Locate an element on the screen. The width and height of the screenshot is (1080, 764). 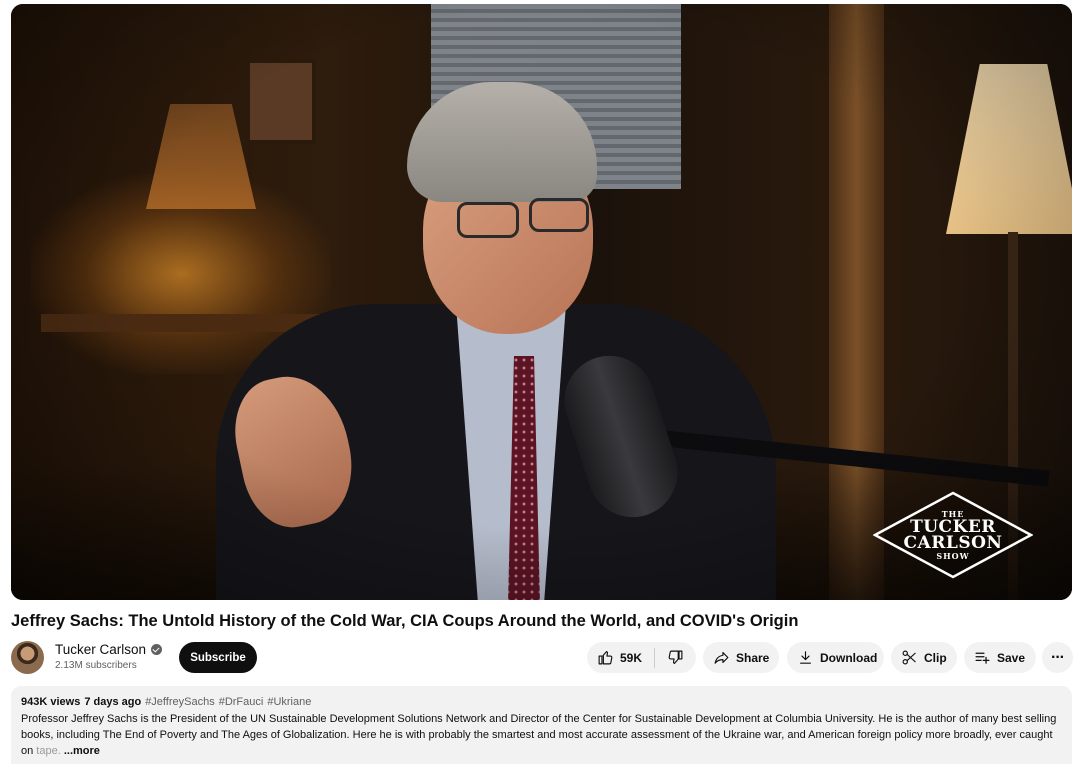
more-horizontal-icon: ··· is located at coordinates (1058, 657).